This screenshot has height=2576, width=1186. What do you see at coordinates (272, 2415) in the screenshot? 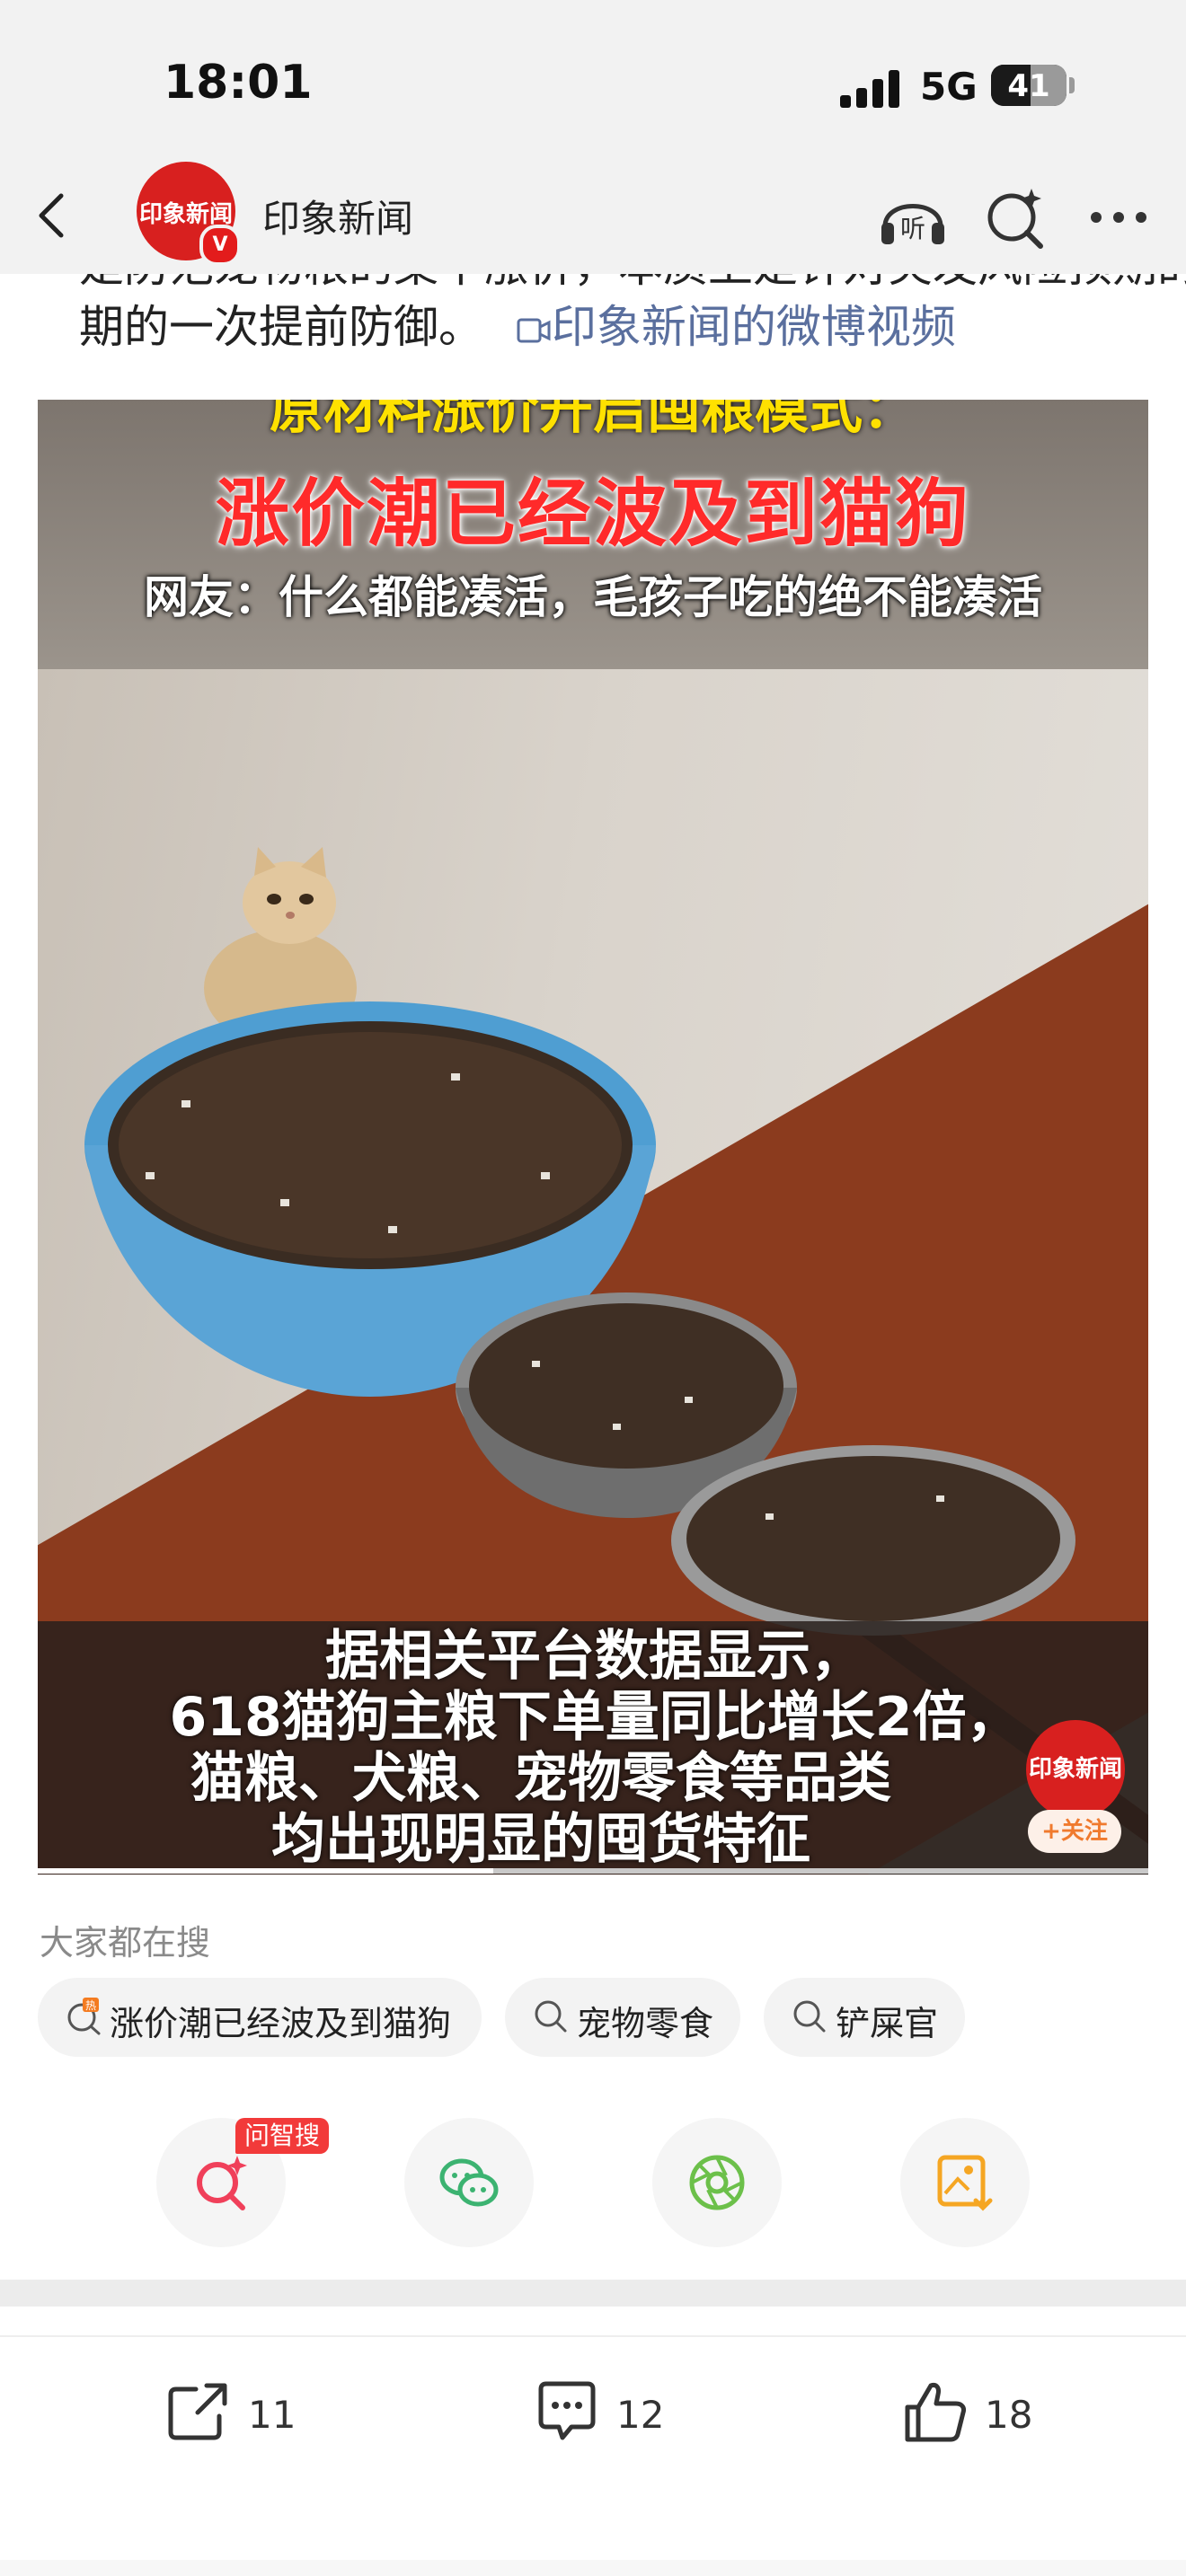
I see `repost-count: 11` at bounding box center [272, 2415].